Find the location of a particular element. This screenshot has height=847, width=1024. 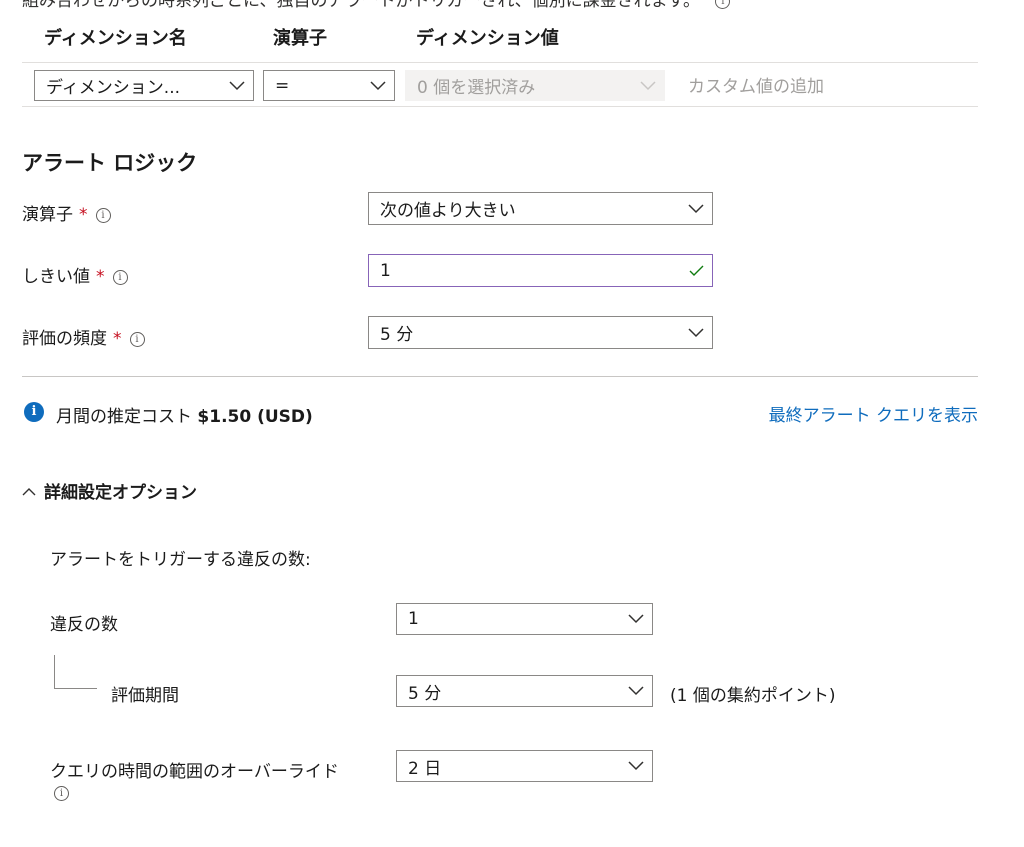

description-text-content: 組み合わせからの時系列ごとに、独自のアラートがトリガーされ、個別に課金されます。 is located at coordinates (361, 5).